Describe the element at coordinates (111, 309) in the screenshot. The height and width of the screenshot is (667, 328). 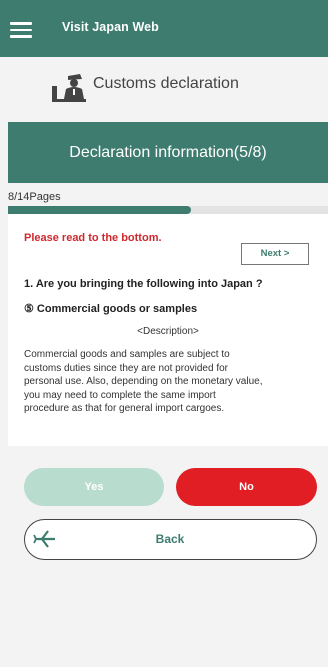
I see `declaration-item: ⑤ Commercial goods or samples` at that location.